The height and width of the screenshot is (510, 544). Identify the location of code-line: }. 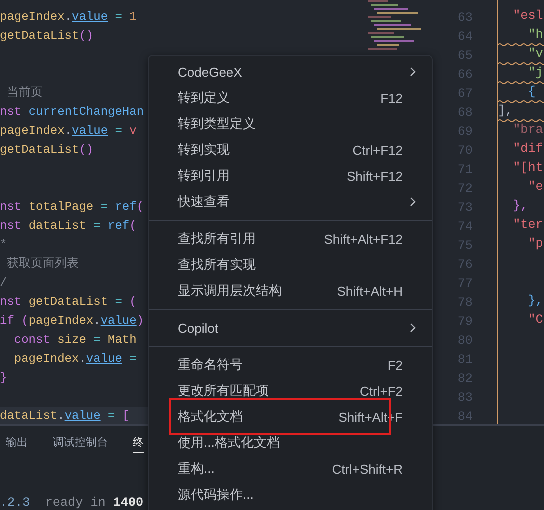
(4, 378).